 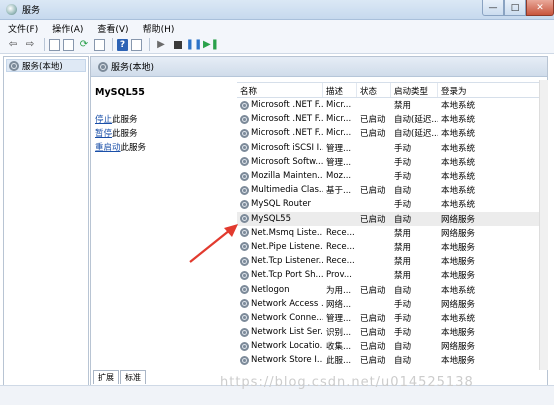 What do you see at coordinates (23, 28) in the screenshot?
I see `menu-file: 文件(F)` at bounding box center [23, 28].